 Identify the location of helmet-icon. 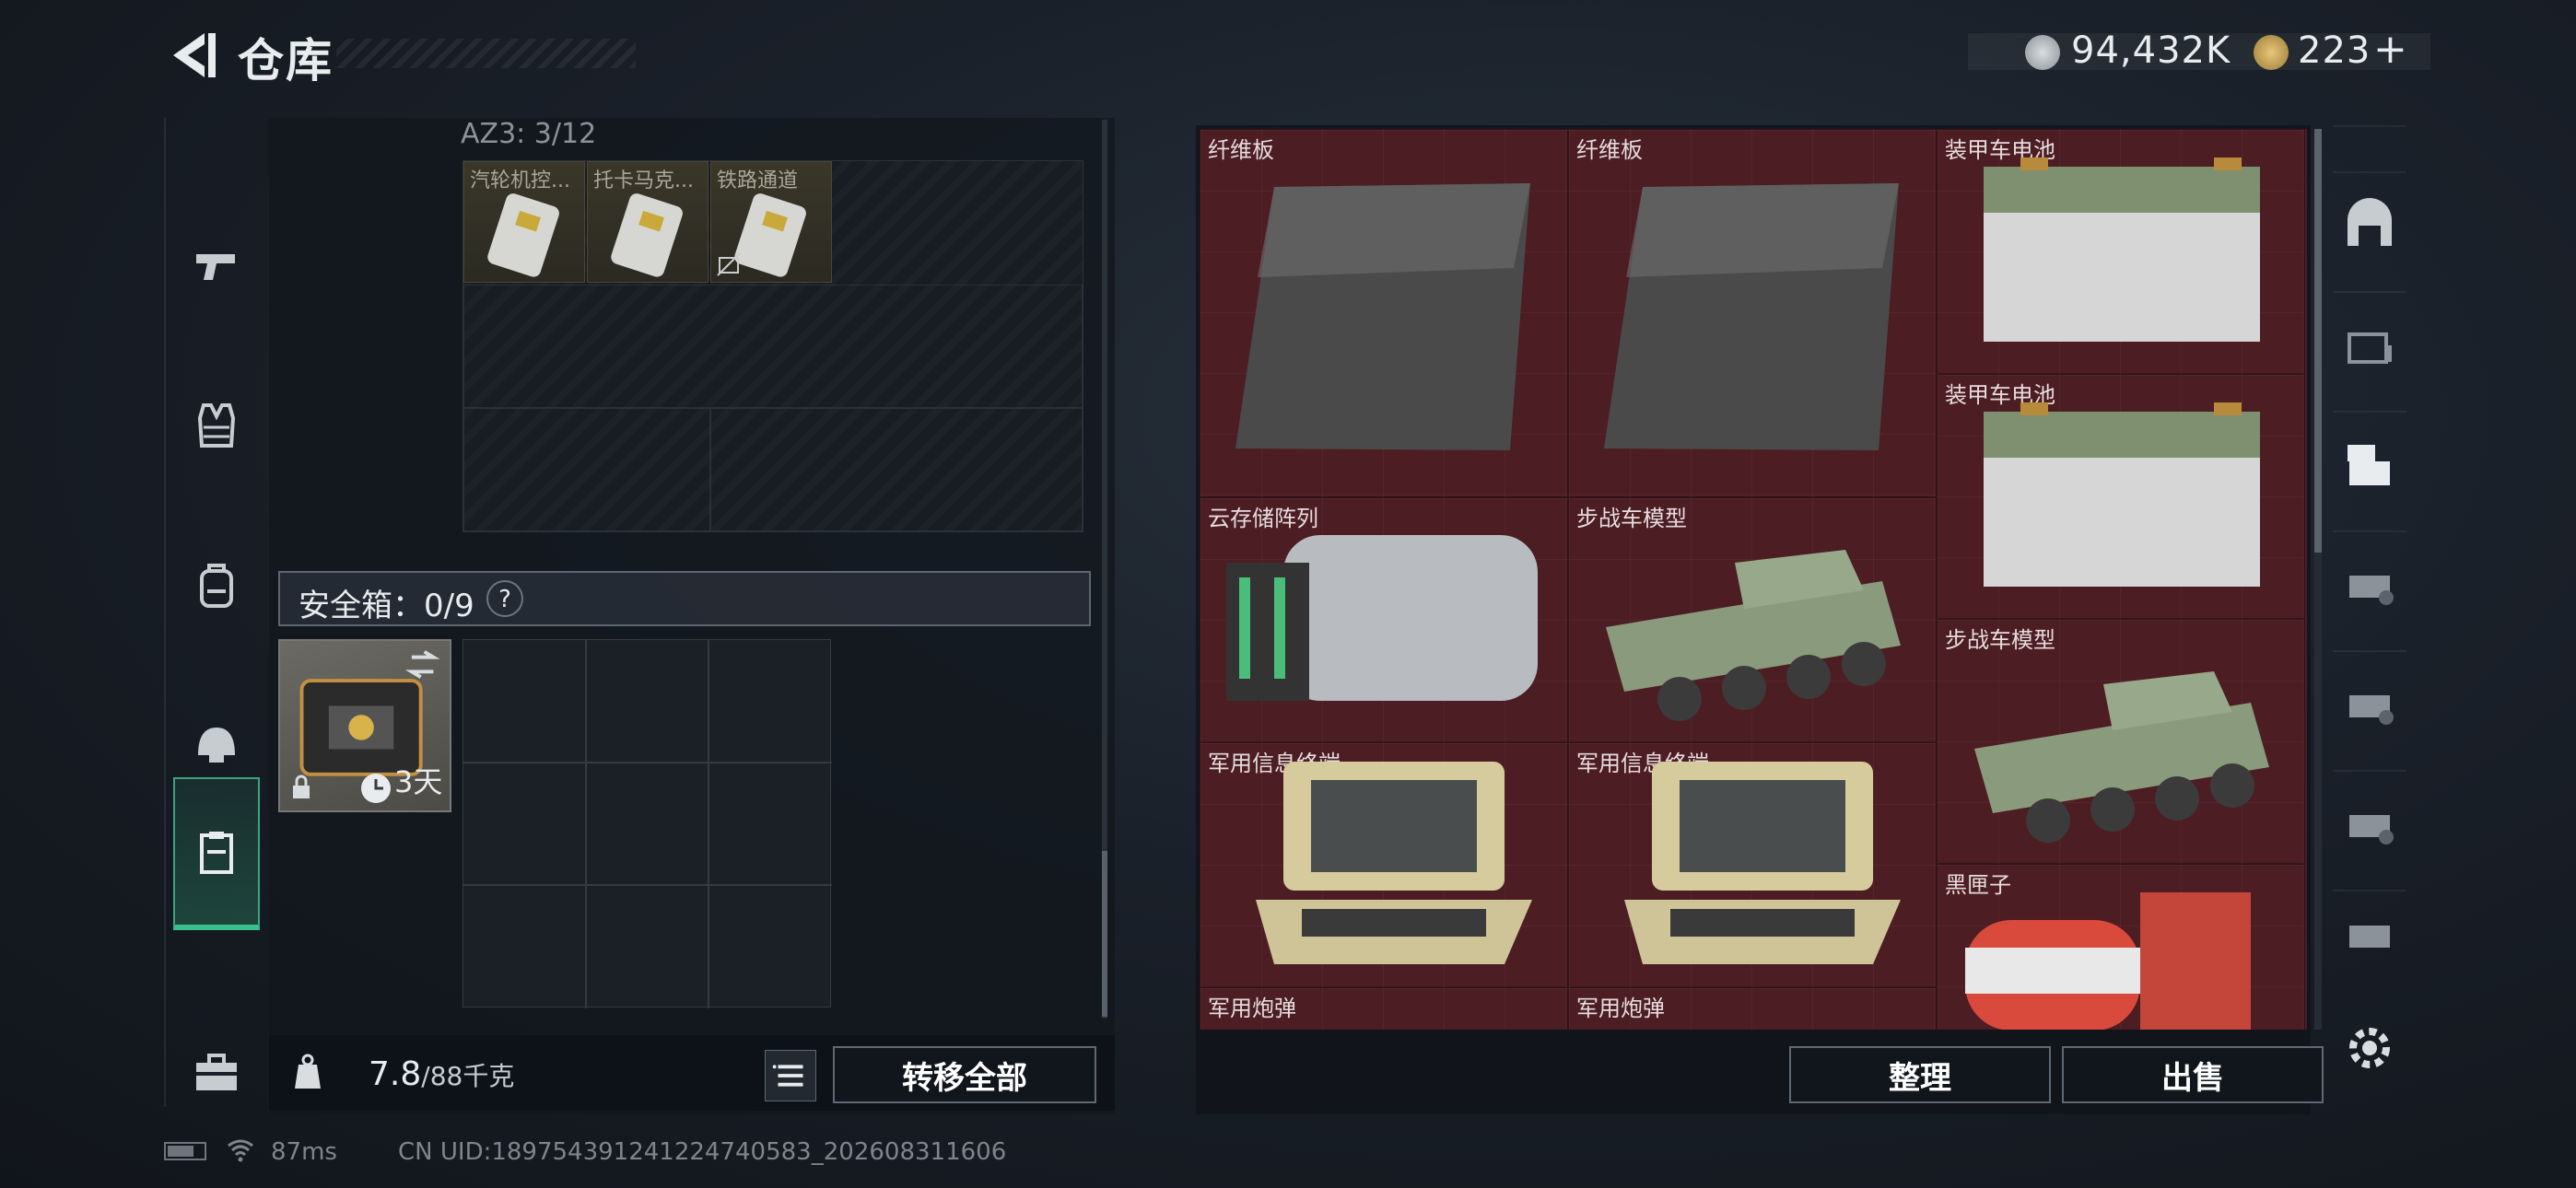
(216, 745).